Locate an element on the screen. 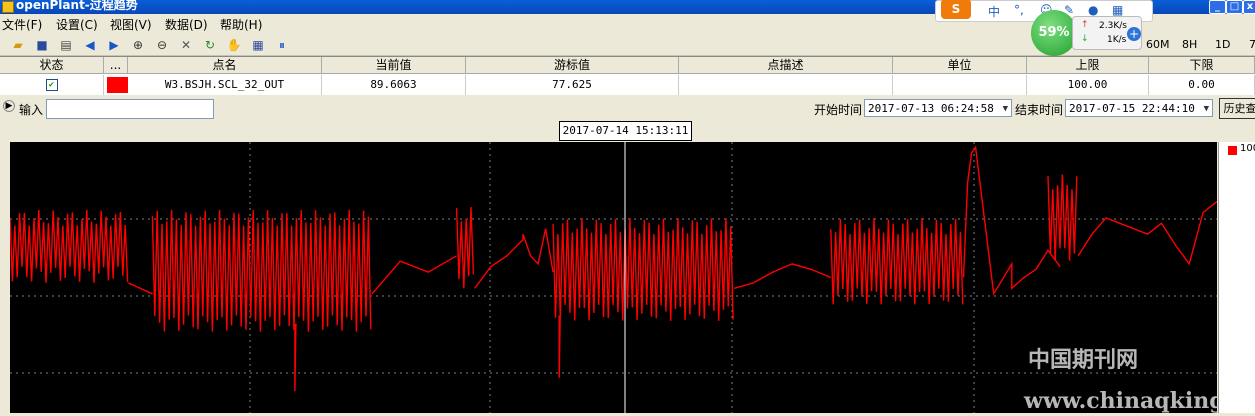 The width and height of the screenshot is (1255, 416). download-speed: 1K/s is located at coordinates (1117, 40).